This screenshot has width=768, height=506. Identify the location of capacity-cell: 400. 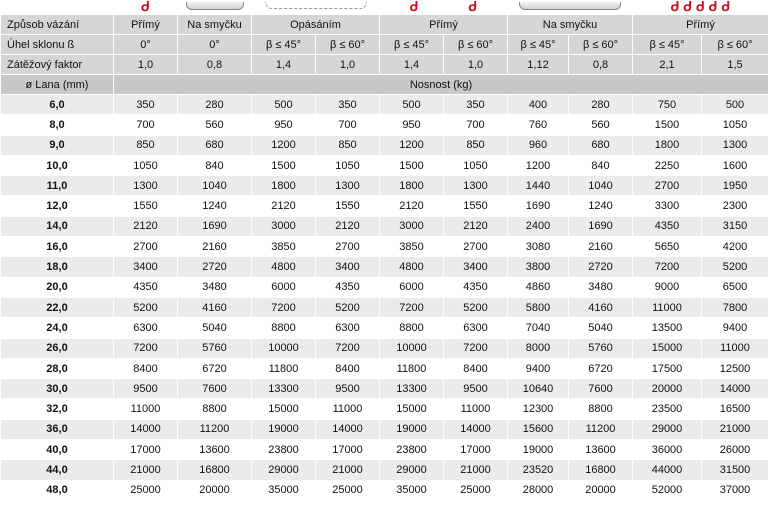
(538, 105).